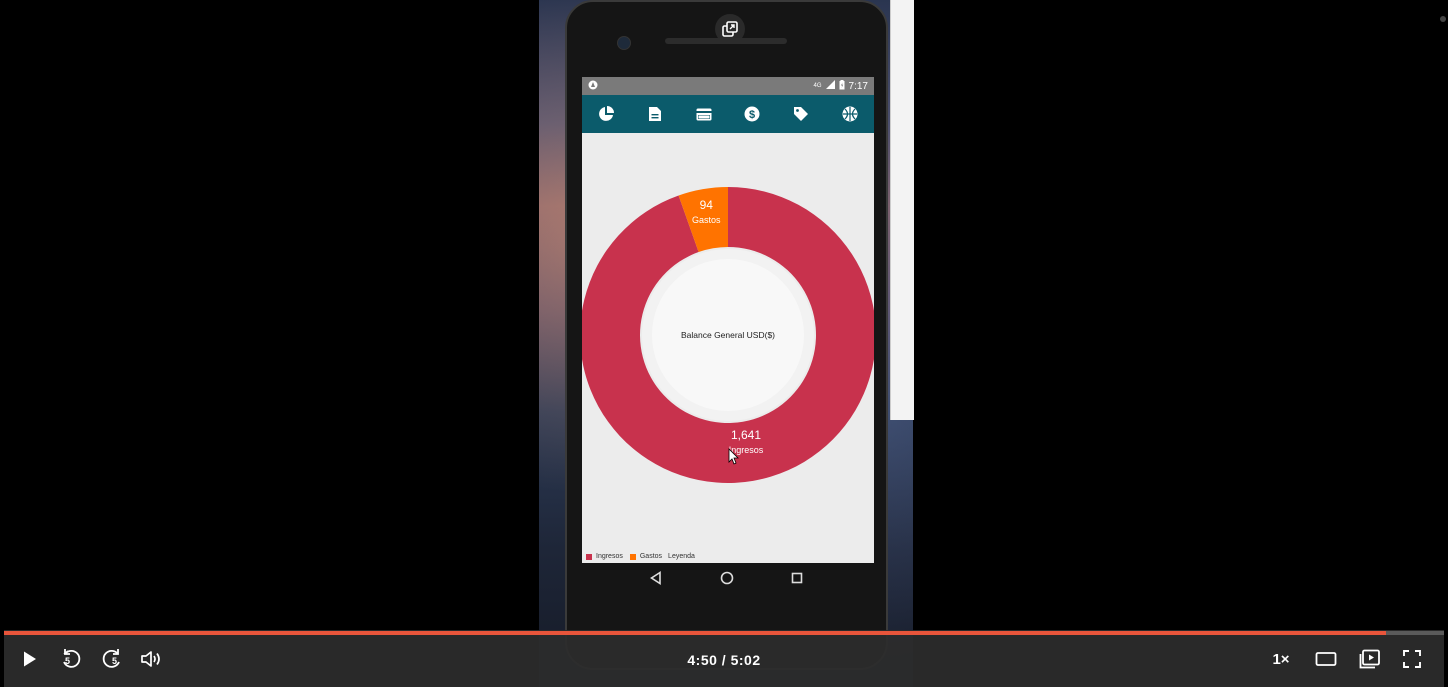 This screenshot has height=687, width=1448. What do you see at coordinates (801, 114) in the screenshot?
I see `tag-icon` at bounding box center [801, 114].